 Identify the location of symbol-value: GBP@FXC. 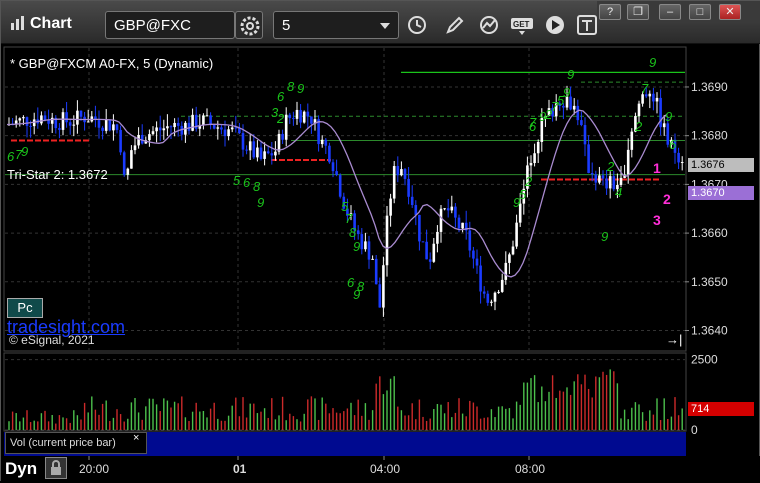
(152, 25).